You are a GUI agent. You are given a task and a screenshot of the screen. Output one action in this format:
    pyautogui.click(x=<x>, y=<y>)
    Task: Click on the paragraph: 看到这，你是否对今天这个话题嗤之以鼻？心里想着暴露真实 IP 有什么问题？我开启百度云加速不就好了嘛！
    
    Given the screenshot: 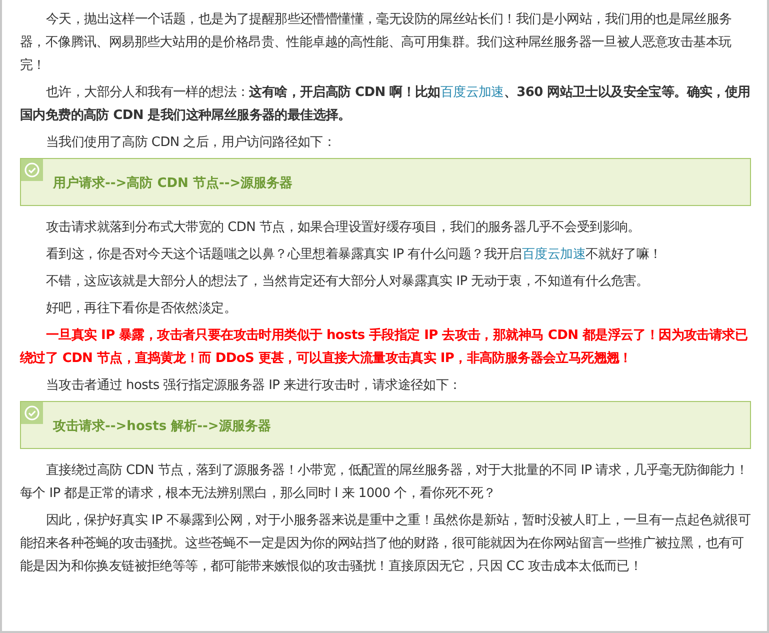 What is the action you would take?
    pyautogui.click(x=354, y=255)
    